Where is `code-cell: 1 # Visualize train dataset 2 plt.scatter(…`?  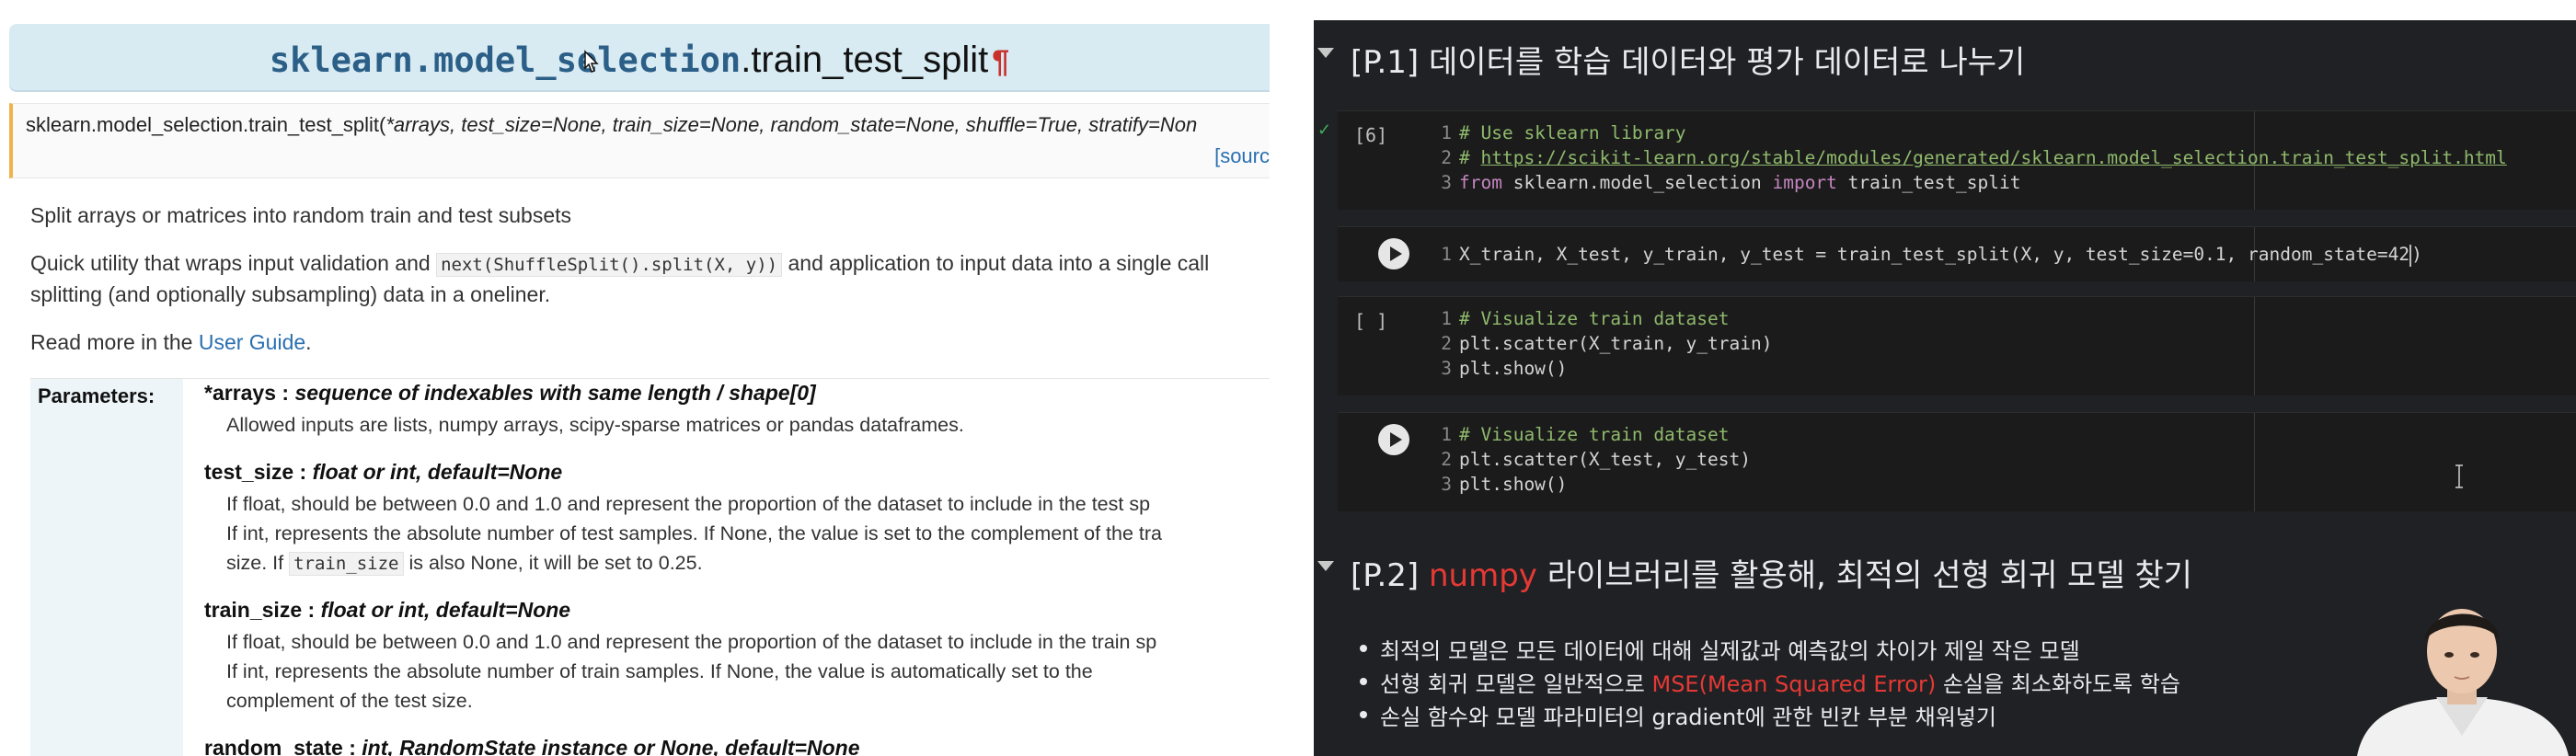 code-cell: 1 # Visualize train dataset 2 plt.scatter(… is located at coordinates (1957, 461).